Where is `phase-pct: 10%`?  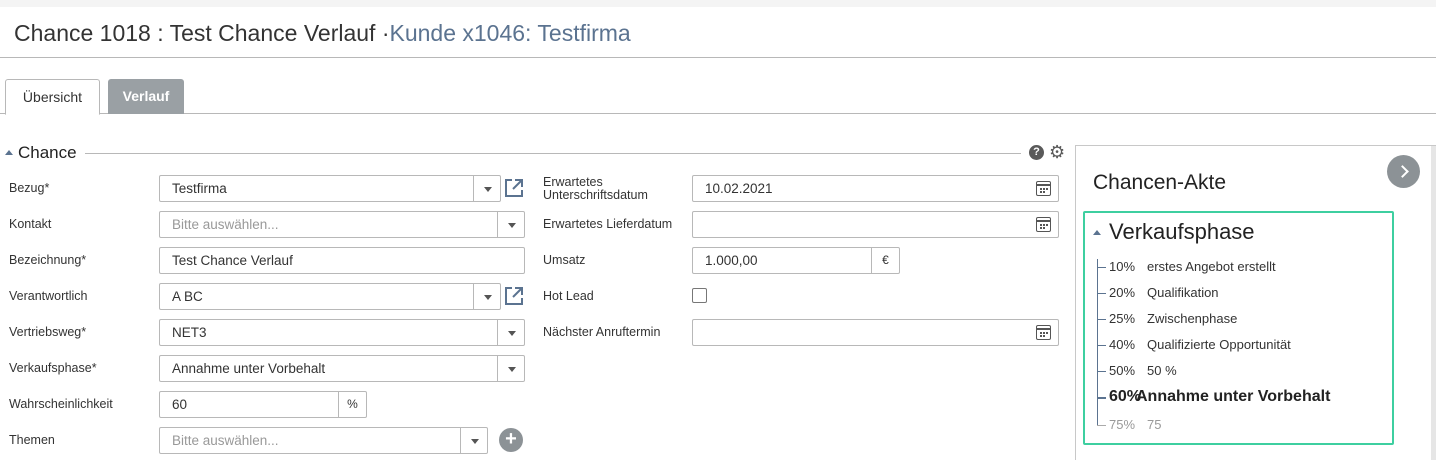 phase-pct: 10% is located at coordinates (1122, 266).